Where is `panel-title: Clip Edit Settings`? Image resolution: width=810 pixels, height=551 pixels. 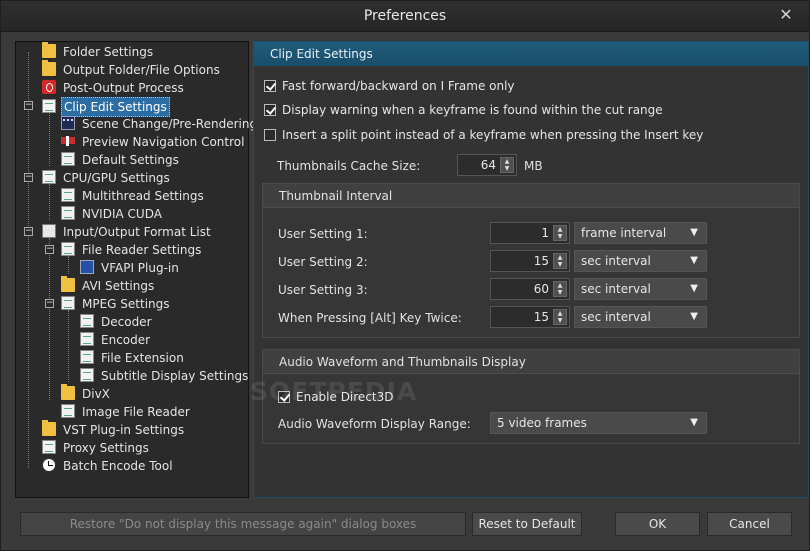
panel-title: Clip Edit Settings is located at coordinates (531, 54).